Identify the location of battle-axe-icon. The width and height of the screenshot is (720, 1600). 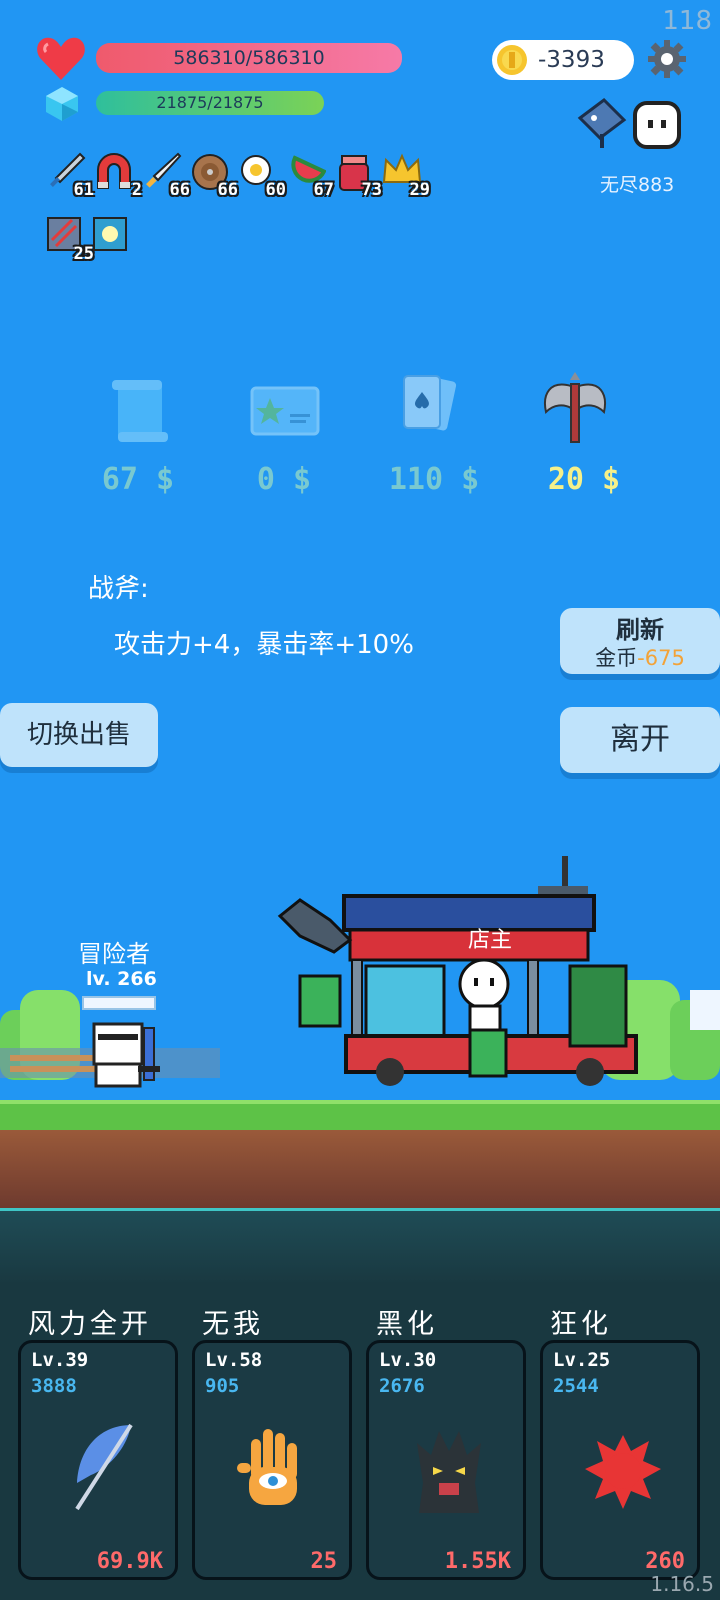
(575, 406).